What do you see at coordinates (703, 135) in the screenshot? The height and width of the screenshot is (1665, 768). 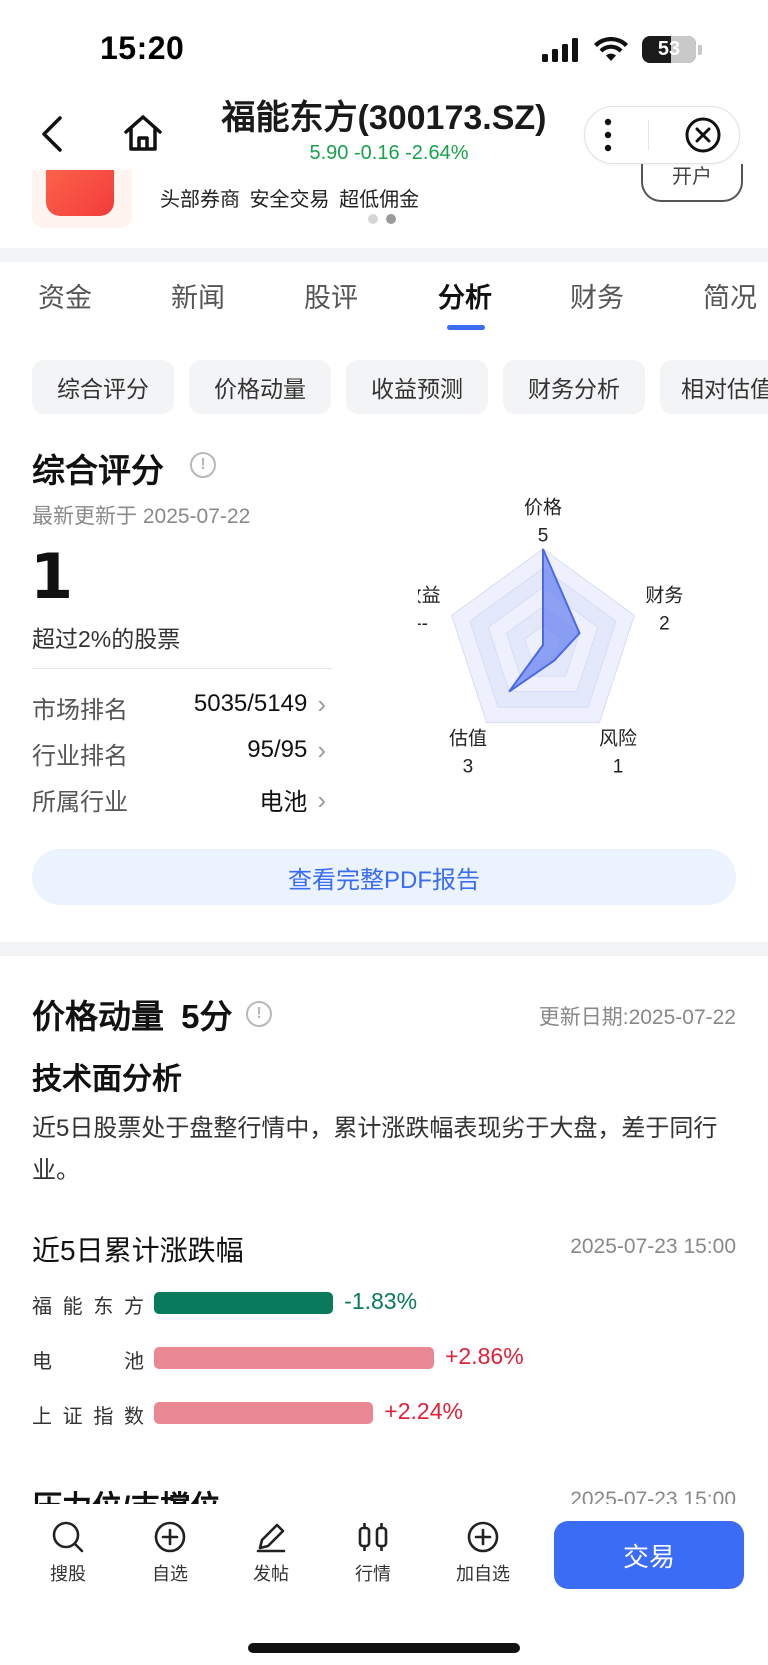 I see `close-icon` at bounding box center [703, 135].